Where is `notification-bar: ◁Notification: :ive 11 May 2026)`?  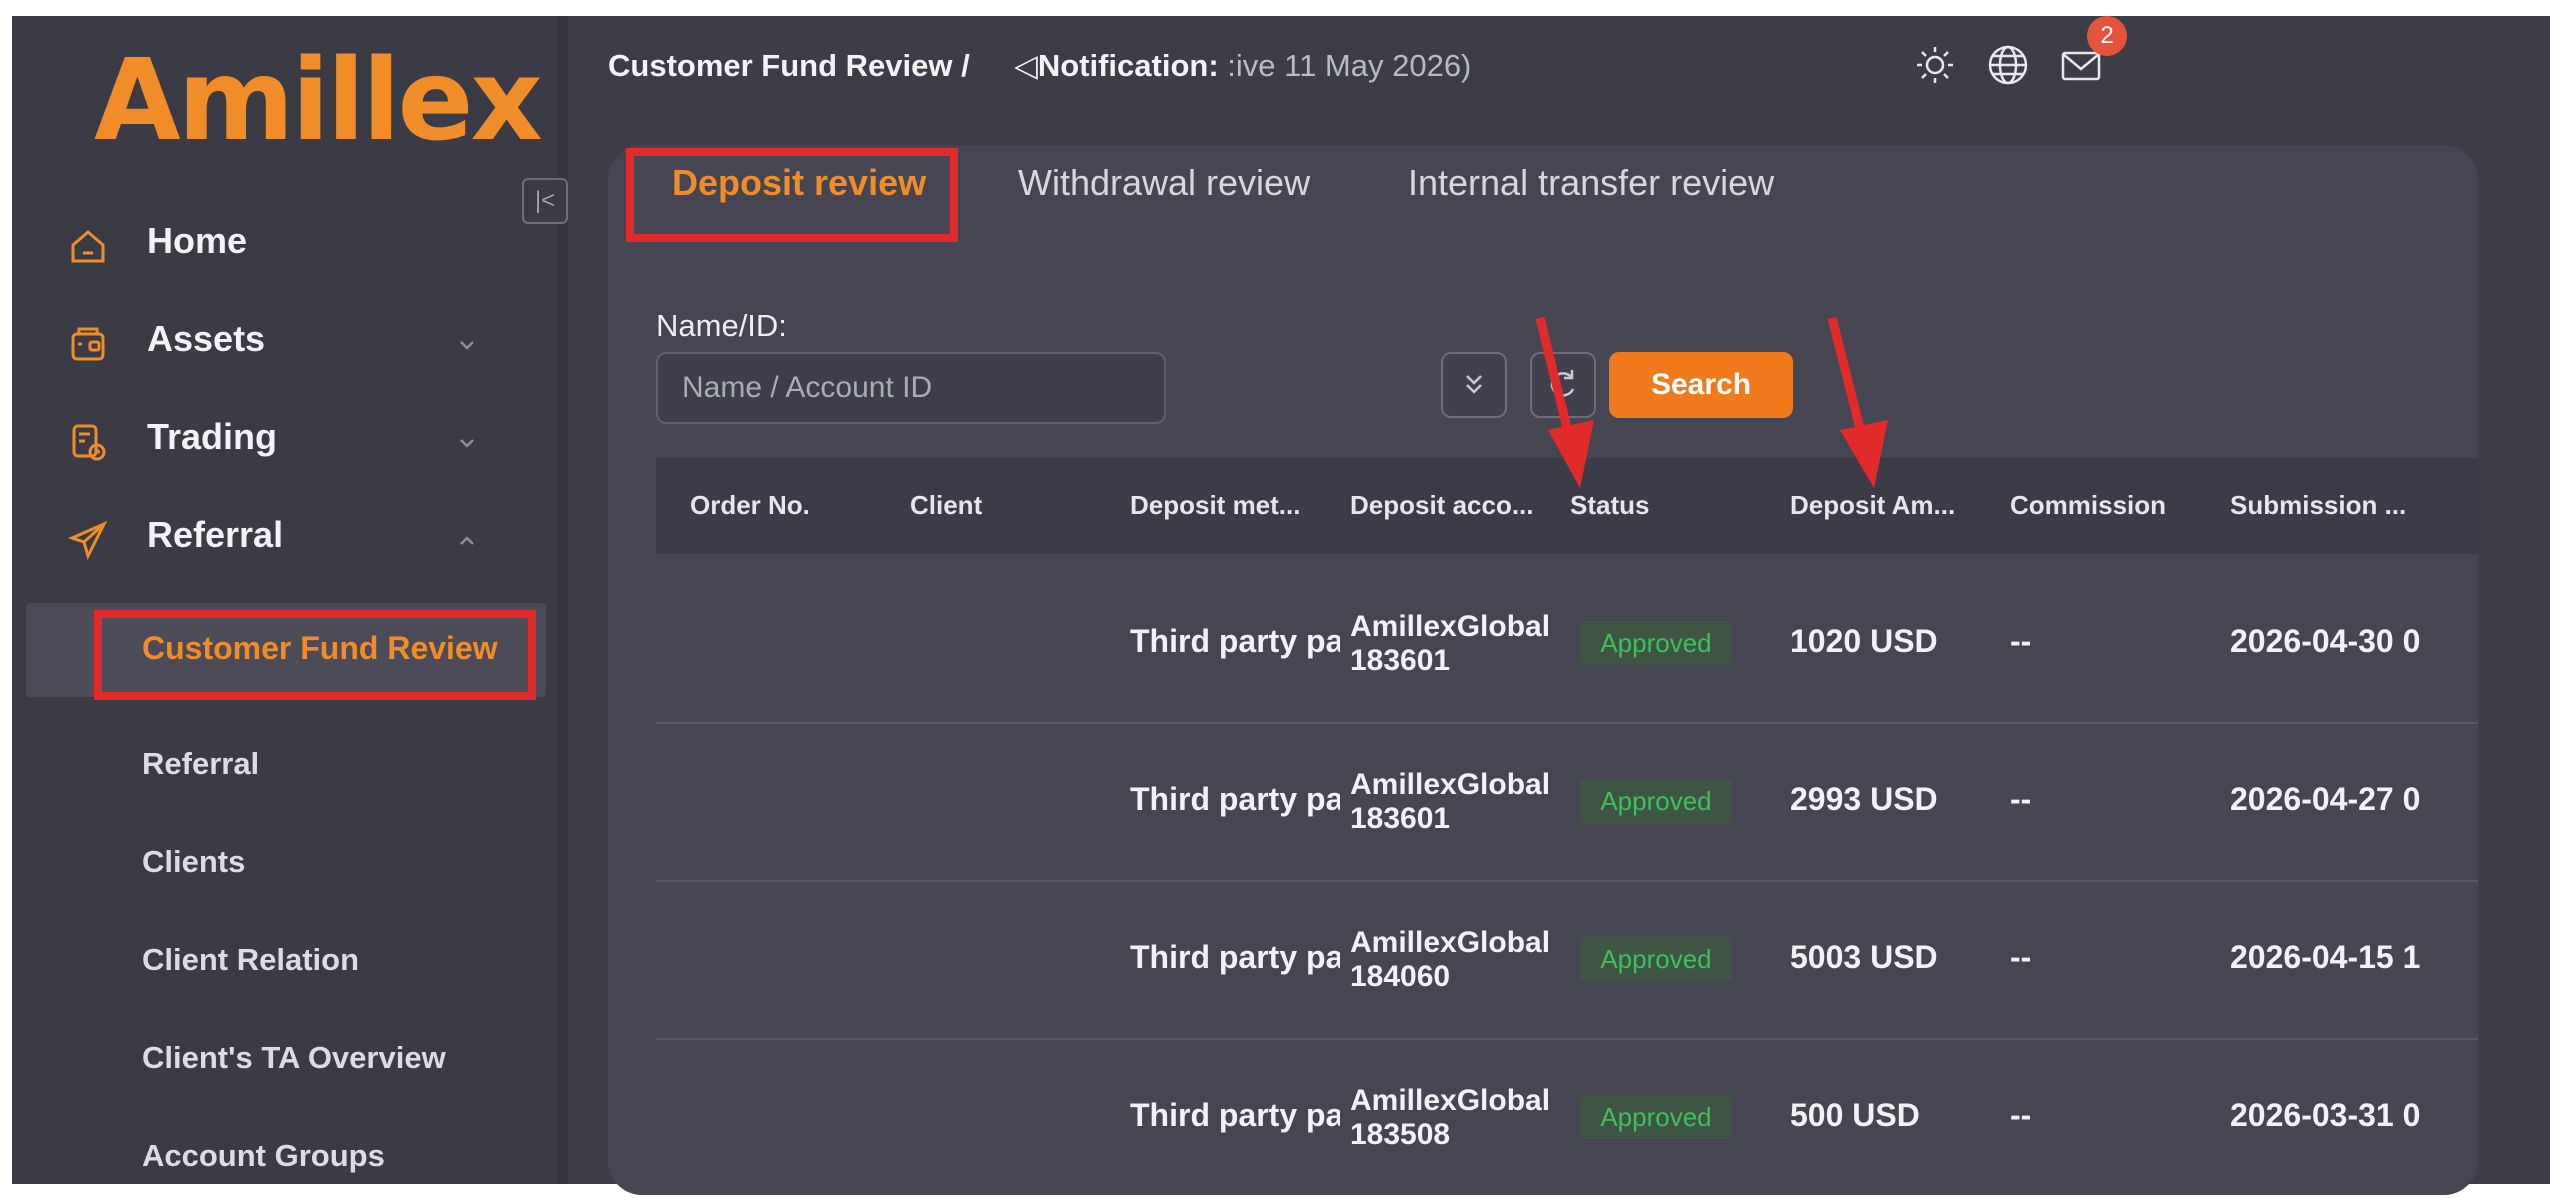 notification-bar: ◁Notification: :ive 11 May 2026) is located at coordinates (1242, 66).